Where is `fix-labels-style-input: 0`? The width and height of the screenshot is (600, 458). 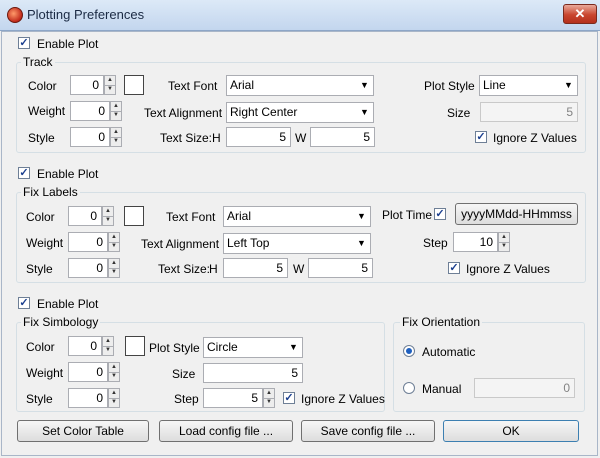 fix-labels-style-input: 0 is located at coordinates (88, 268).